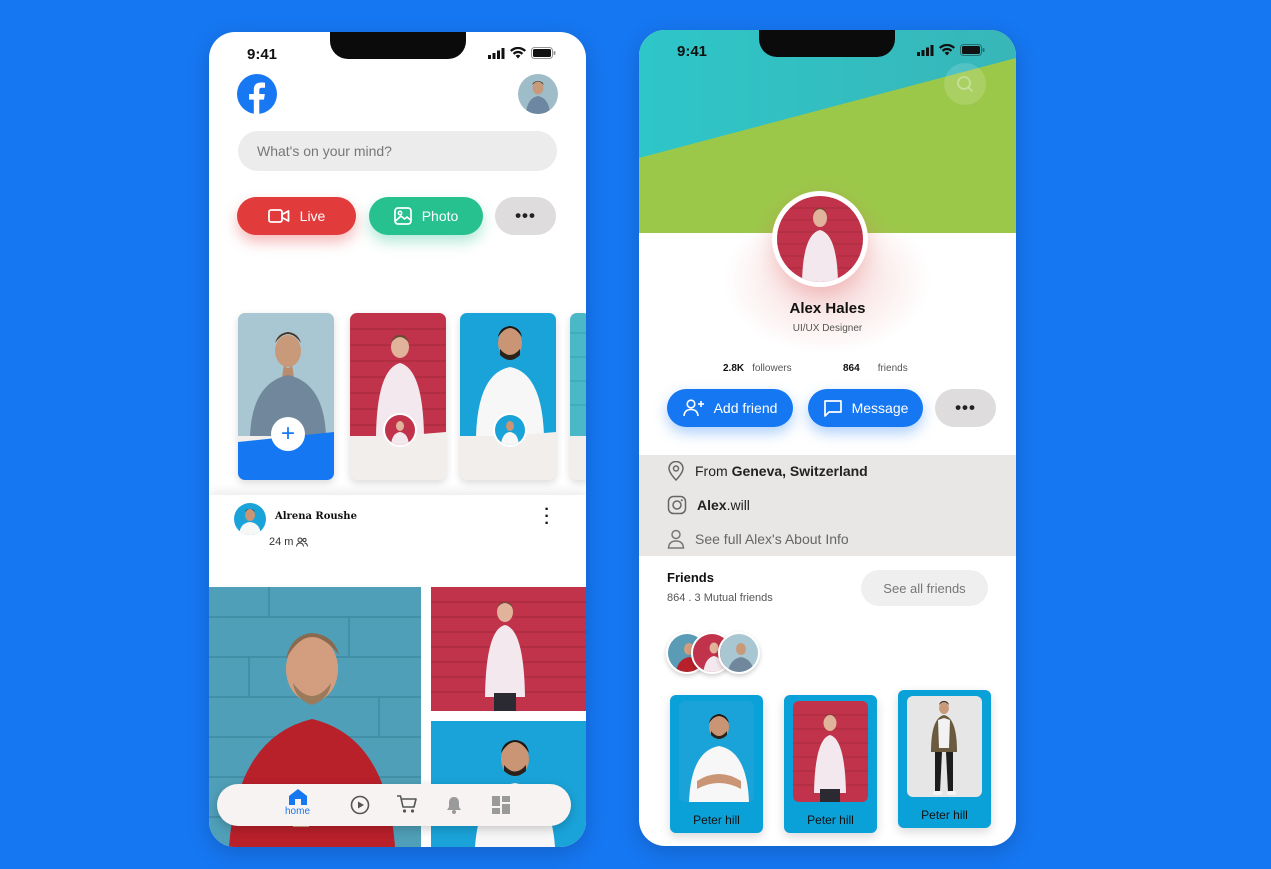  Describe the element at coordinates (880, 408) in the screenshot. I see `message-label: Message` at that location.